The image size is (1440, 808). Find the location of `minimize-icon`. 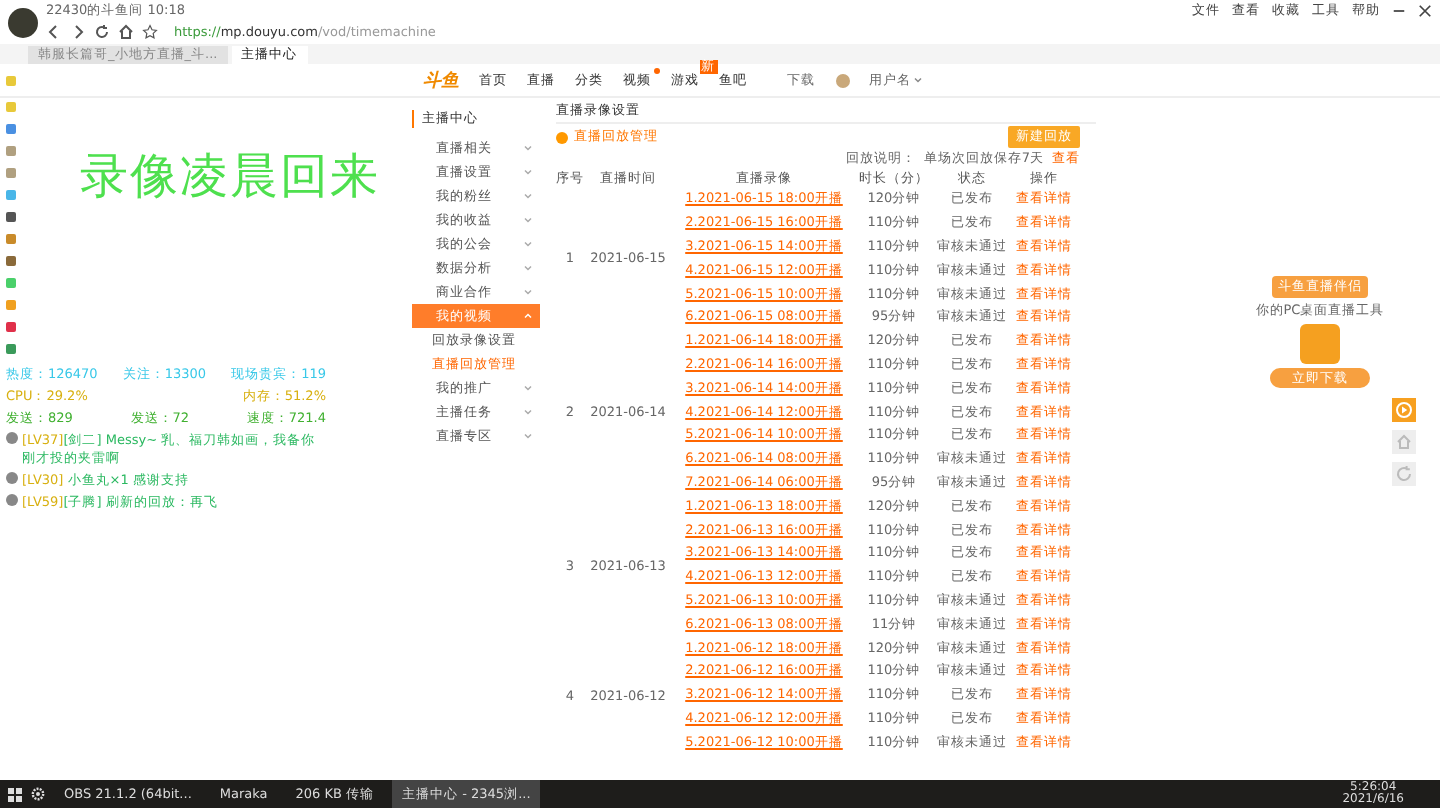

minimize-icon is located at coordinates (1399, 11).